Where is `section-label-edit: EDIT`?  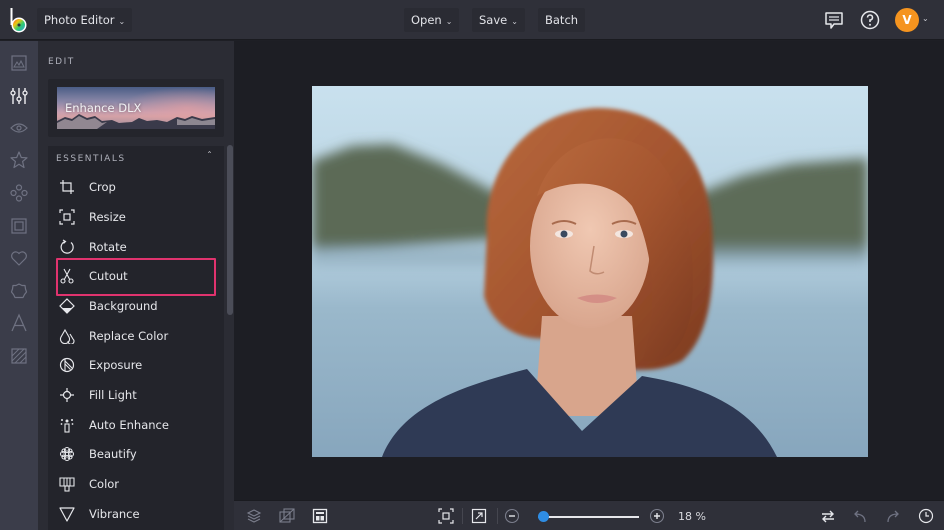
section-label-edit: EDIT is located at coordinates (61, 62).